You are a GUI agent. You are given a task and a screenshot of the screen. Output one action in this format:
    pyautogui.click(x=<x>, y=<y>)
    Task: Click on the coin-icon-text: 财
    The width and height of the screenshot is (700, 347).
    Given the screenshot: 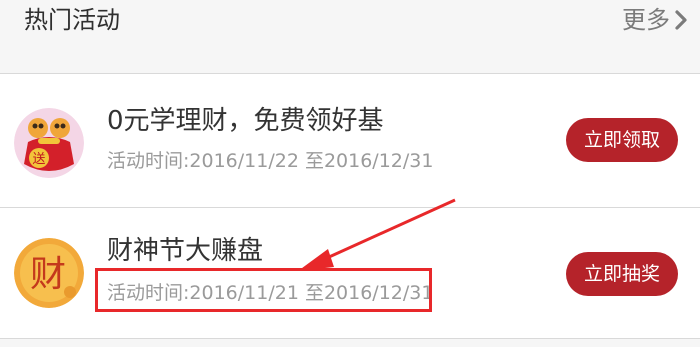 What is the action you would take?
    pyautogui.click(x=48, y=274)
    